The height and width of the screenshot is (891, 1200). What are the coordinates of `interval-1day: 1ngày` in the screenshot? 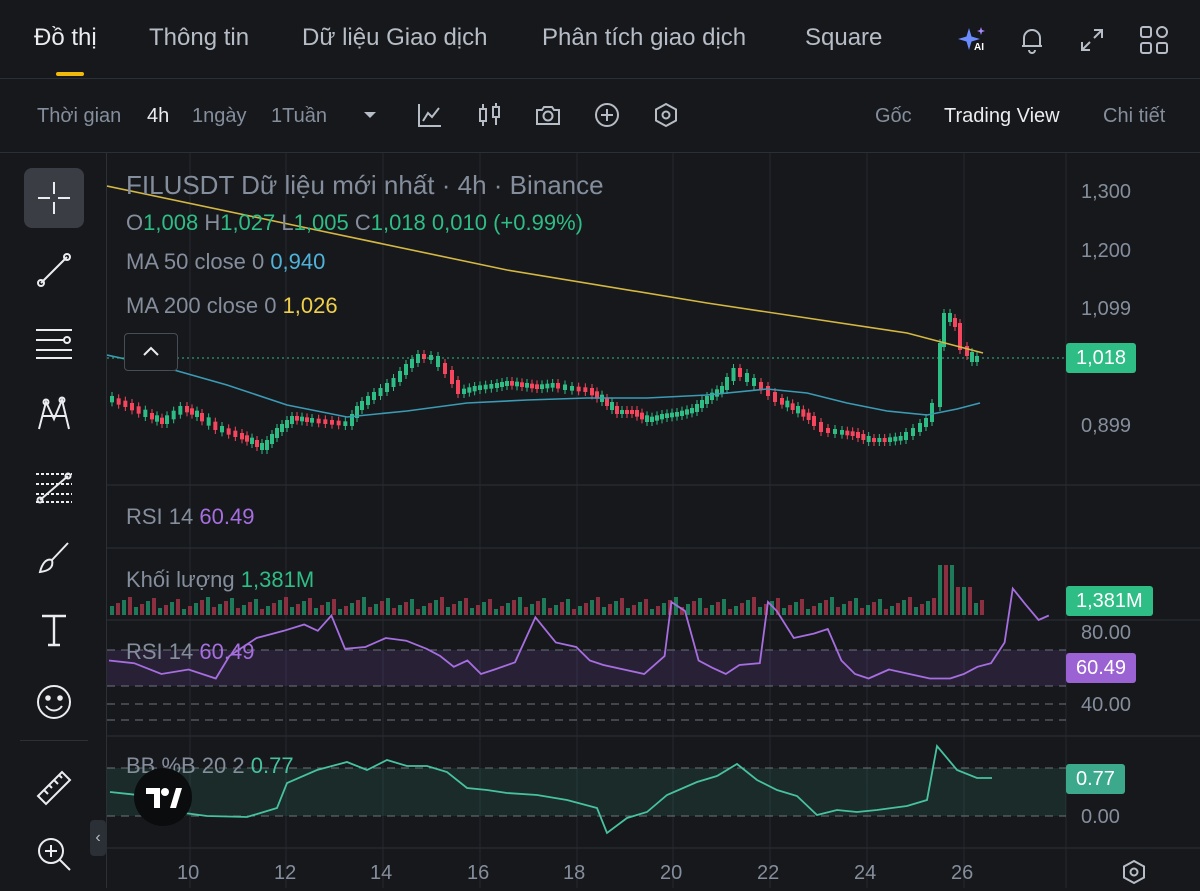 It's located at (219, 116).